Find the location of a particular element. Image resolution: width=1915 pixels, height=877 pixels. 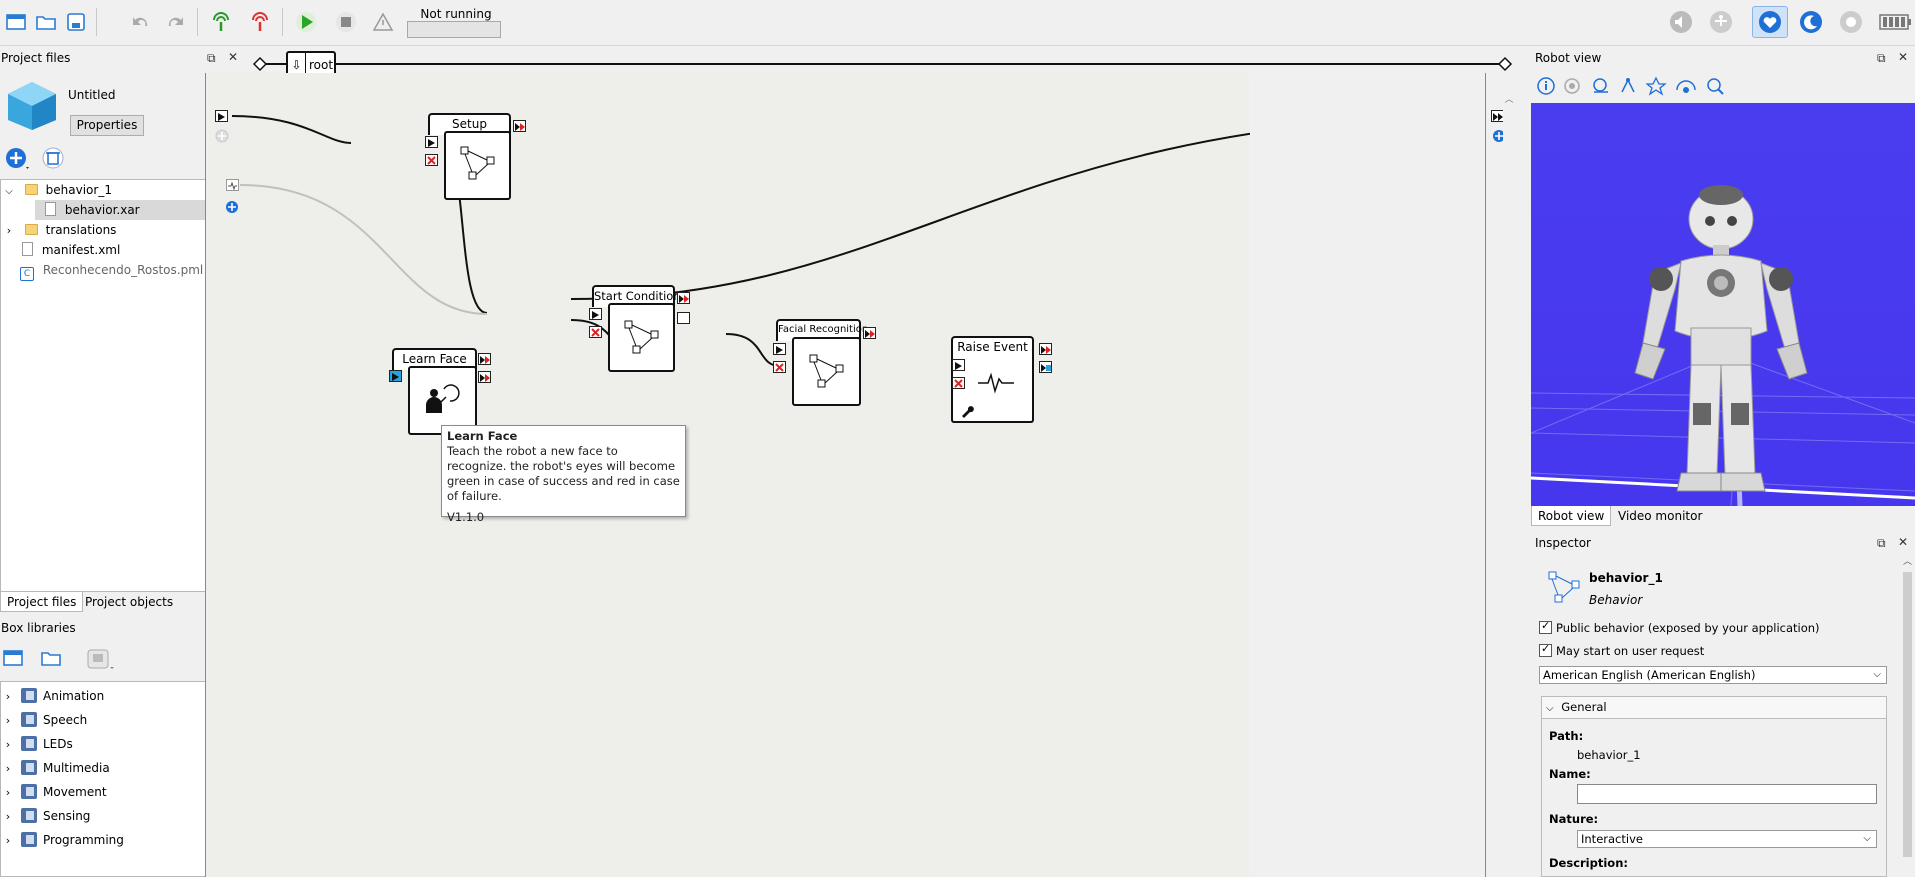

project-files-title: Project files is located at coordinates (36, 58).